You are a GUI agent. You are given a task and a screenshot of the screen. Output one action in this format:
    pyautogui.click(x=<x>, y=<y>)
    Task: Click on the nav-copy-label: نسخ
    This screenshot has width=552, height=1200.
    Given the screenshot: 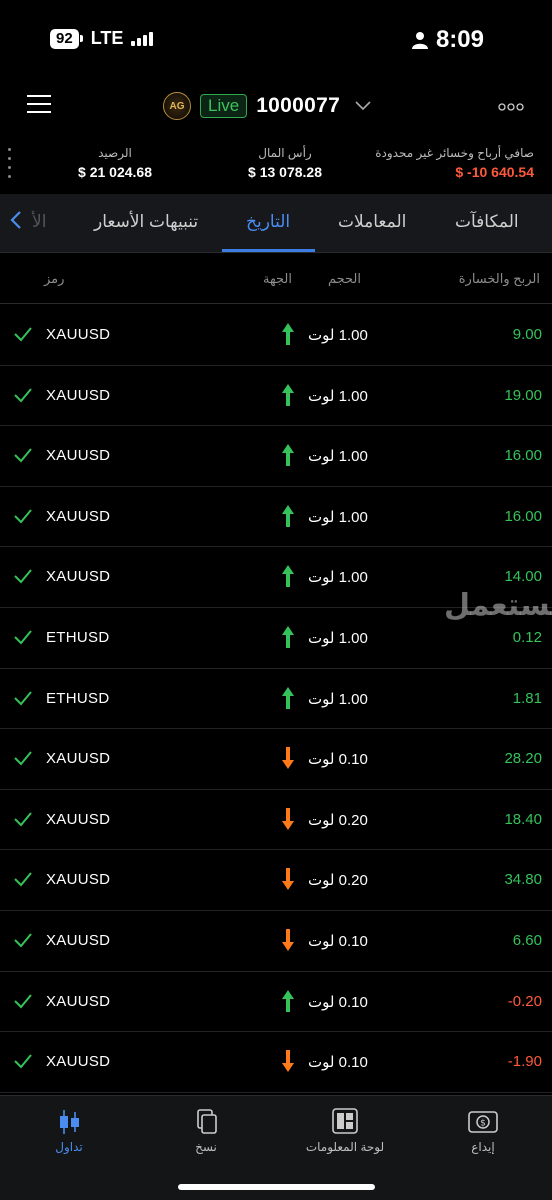 What is the action you would take?
    pyautogui.click(x=206, y=1147)
    